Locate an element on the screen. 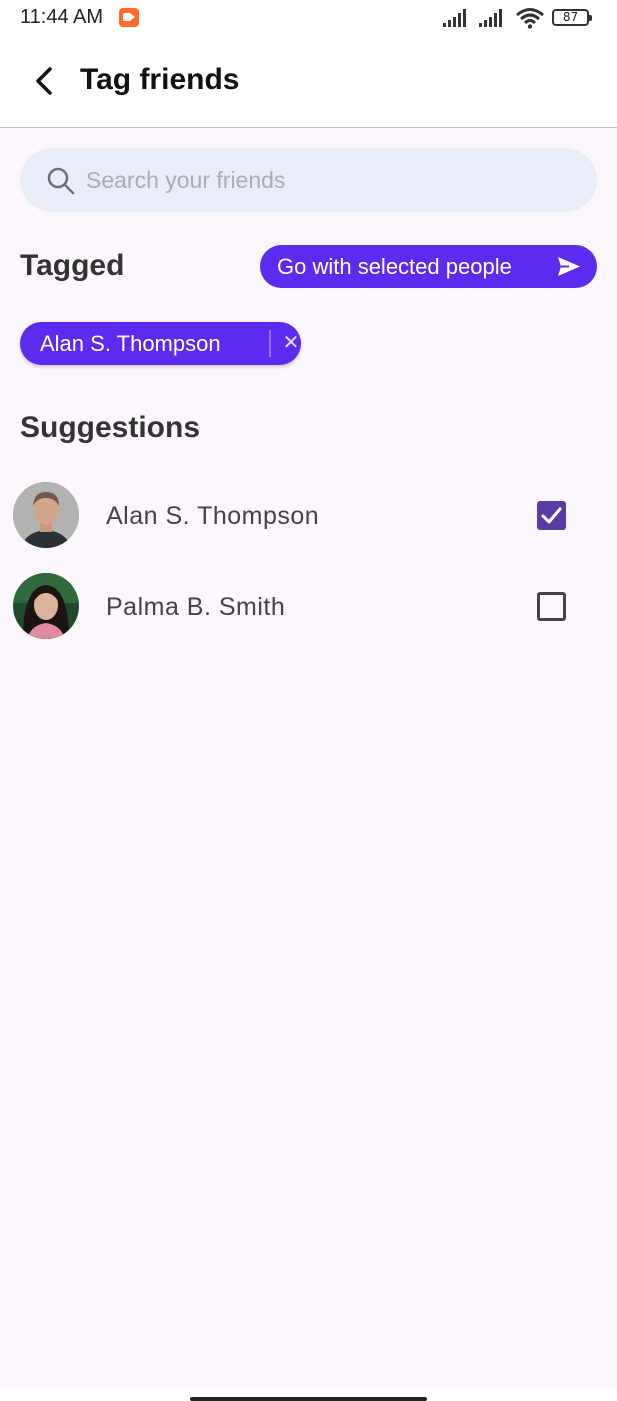 Image resolution: width=617 pixels, height=1401 pixels. tagged-title: Tagged is located at coordinates (72, 265).